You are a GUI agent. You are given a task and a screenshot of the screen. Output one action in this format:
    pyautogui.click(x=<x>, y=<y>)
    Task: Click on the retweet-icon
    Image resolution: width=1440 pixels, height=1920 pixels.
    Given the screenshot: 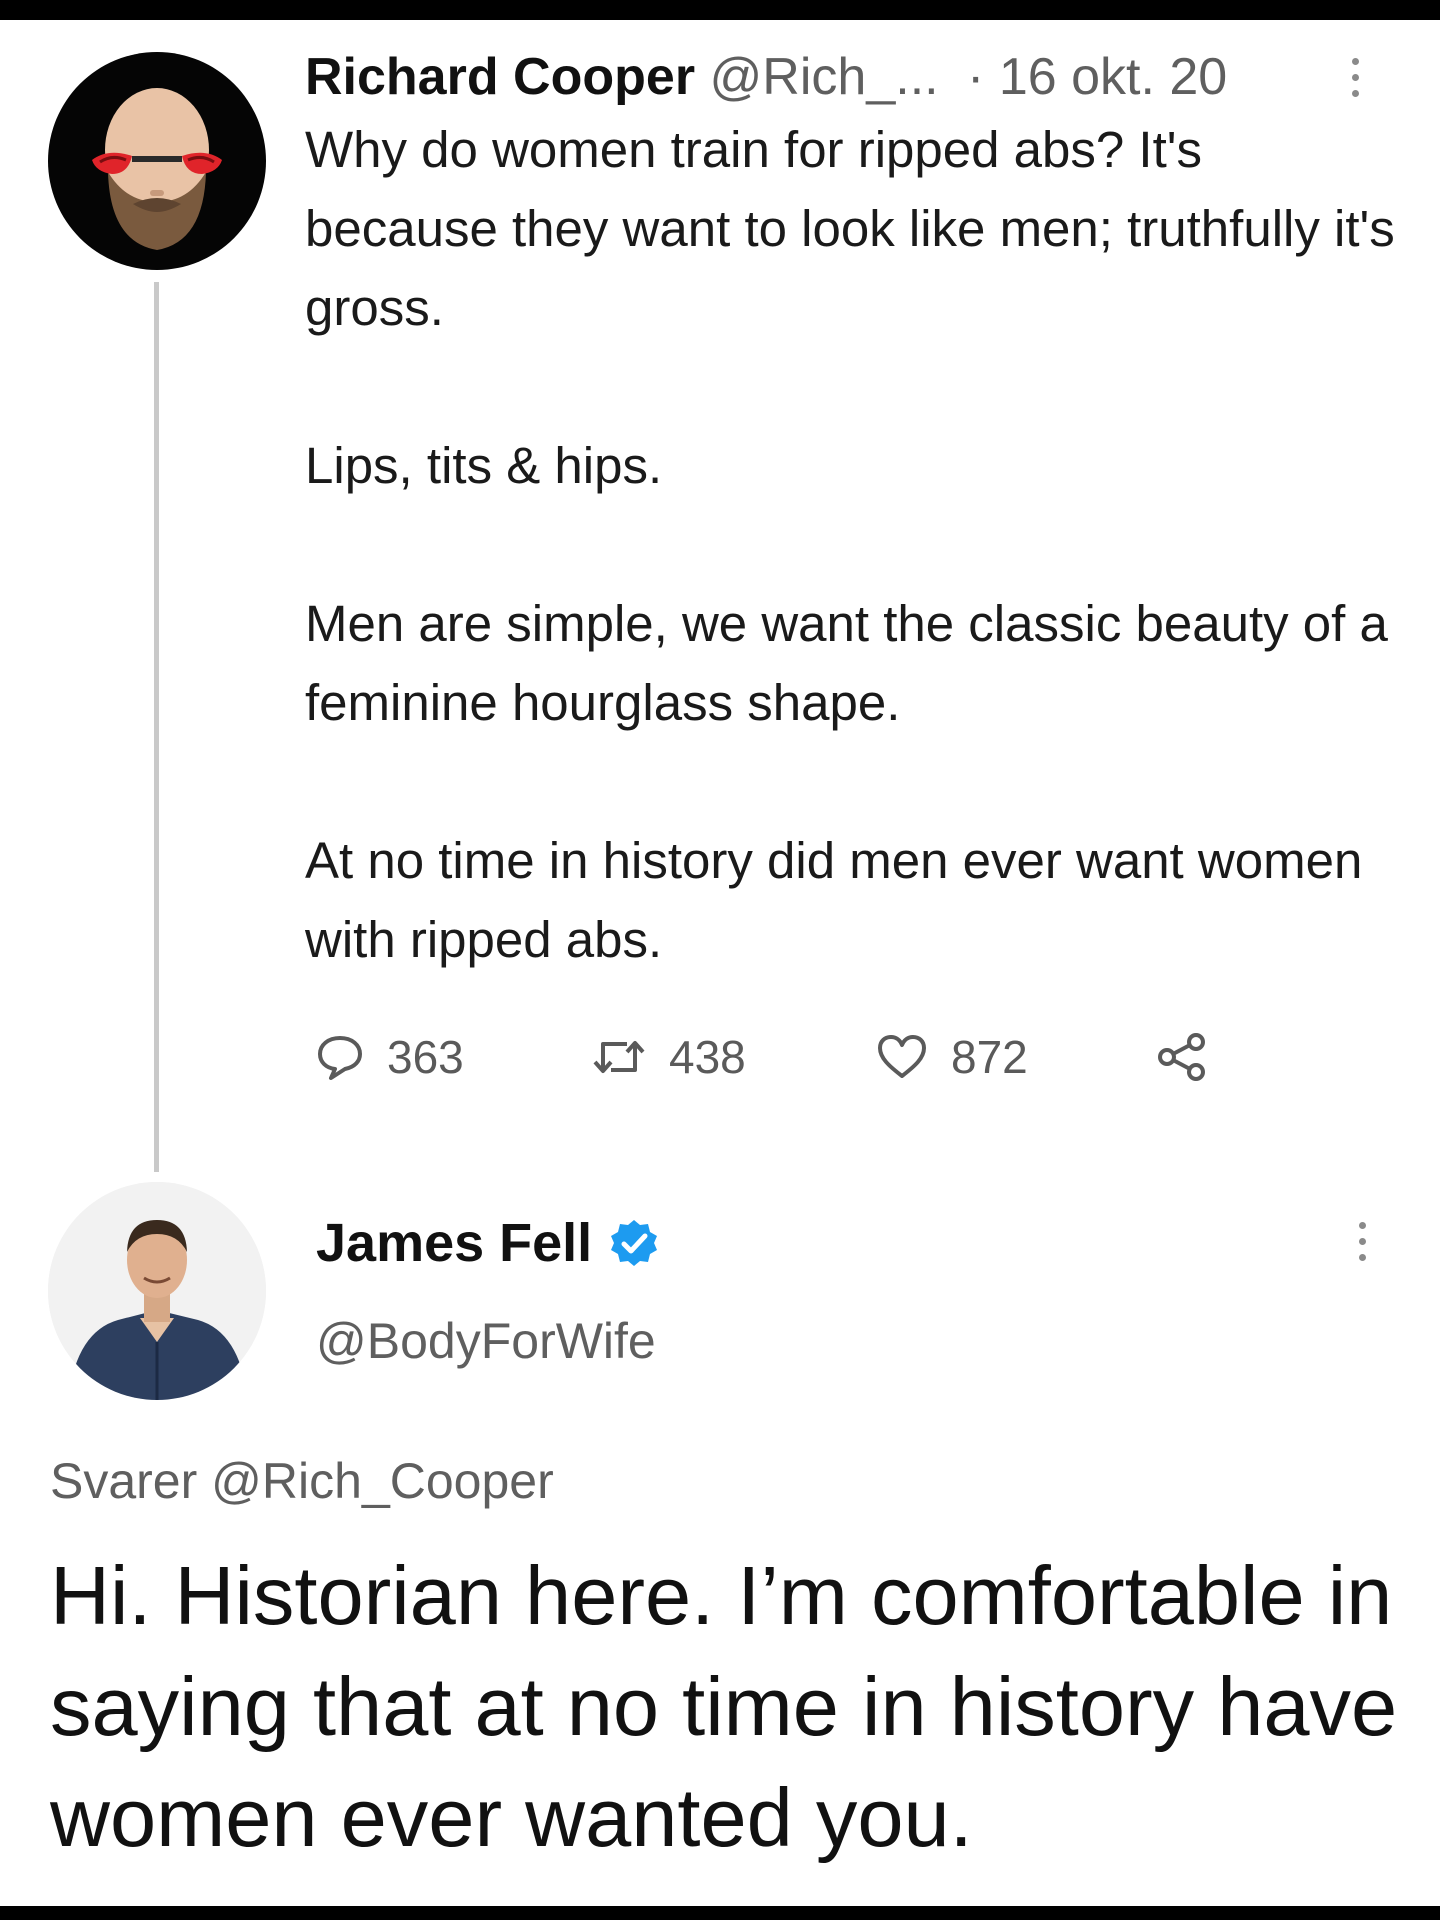 What is the action you would take?
    pyautogui.click(x=619, y=1057)
    